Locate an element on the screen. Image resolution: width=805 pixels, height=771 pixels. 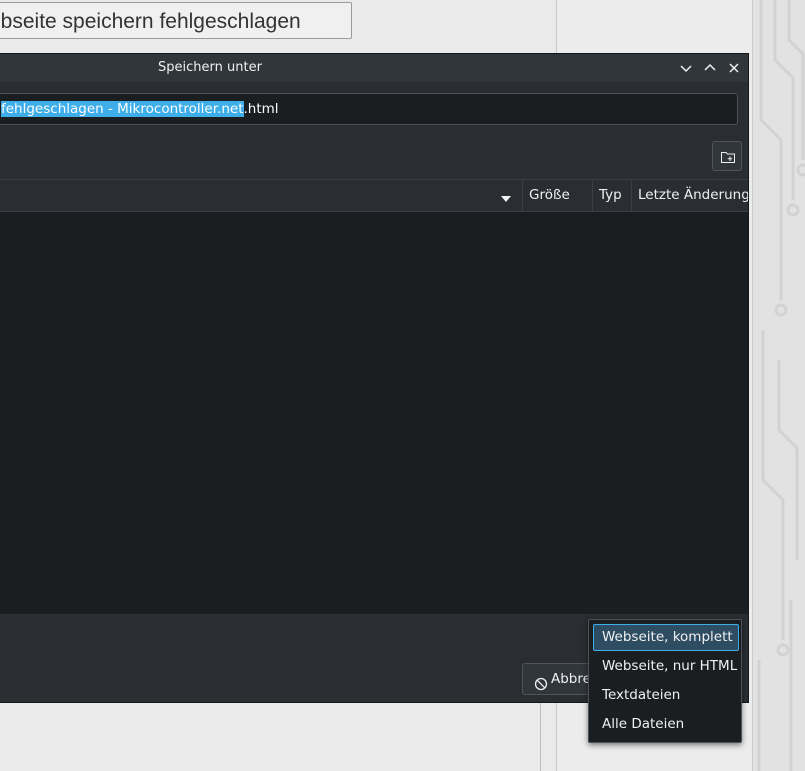
new-folder-icon is located at coordinates (728, 157).